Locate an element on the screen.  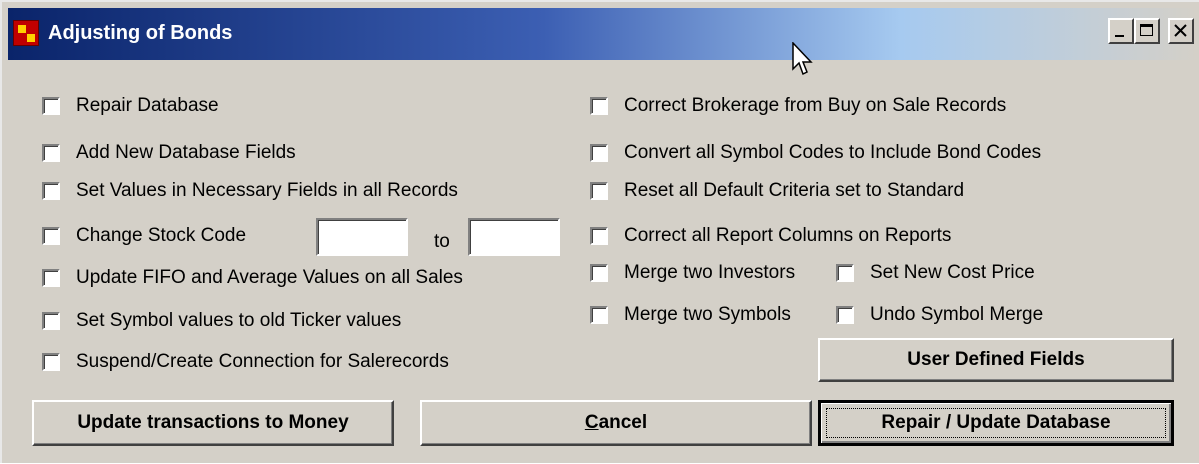
repair-update-database-button: Repair / Update Database is located at coordinates (996, 423).